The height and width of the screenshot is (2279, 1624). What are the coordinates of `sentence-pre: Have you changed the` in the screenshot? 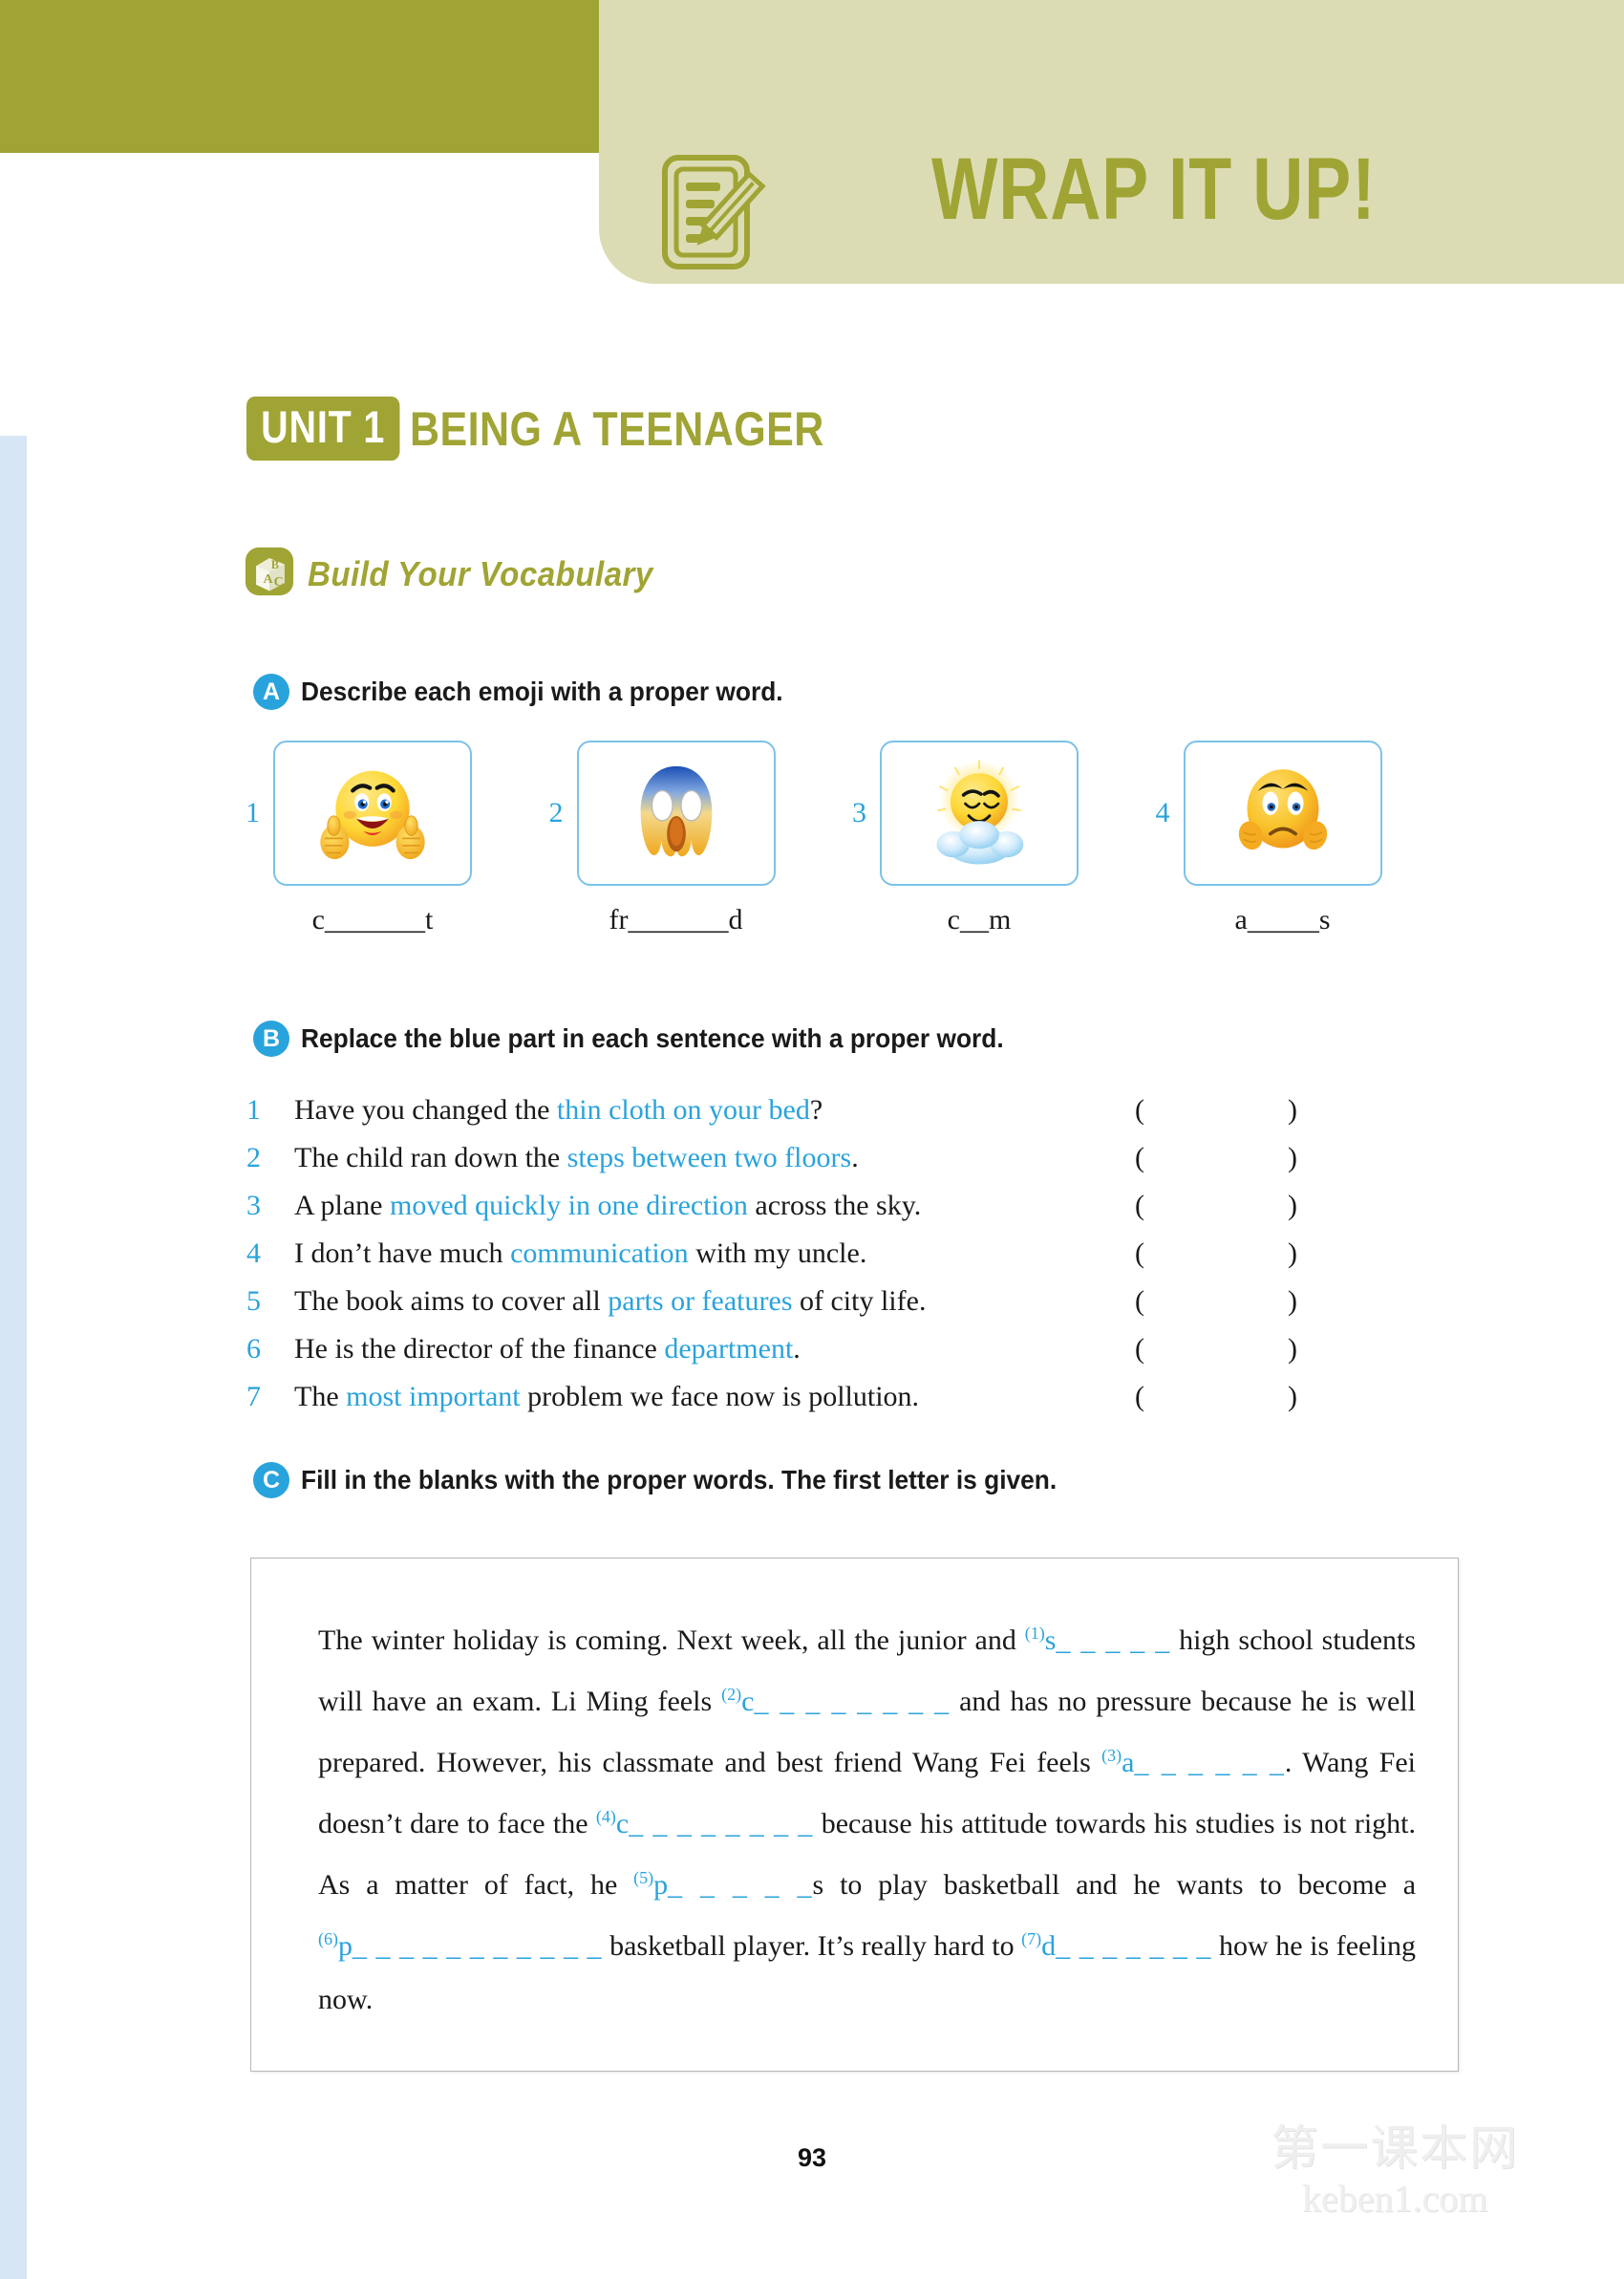 It's located at (426, 1110).